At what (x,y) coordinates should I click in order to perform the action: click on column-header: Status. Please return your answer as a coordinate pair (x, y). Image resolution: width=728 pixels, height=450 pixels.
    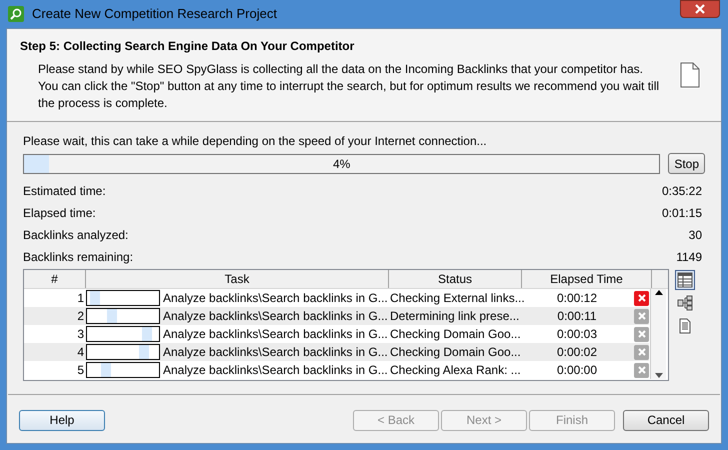
    Looking at the image, I should click on (455, 279).